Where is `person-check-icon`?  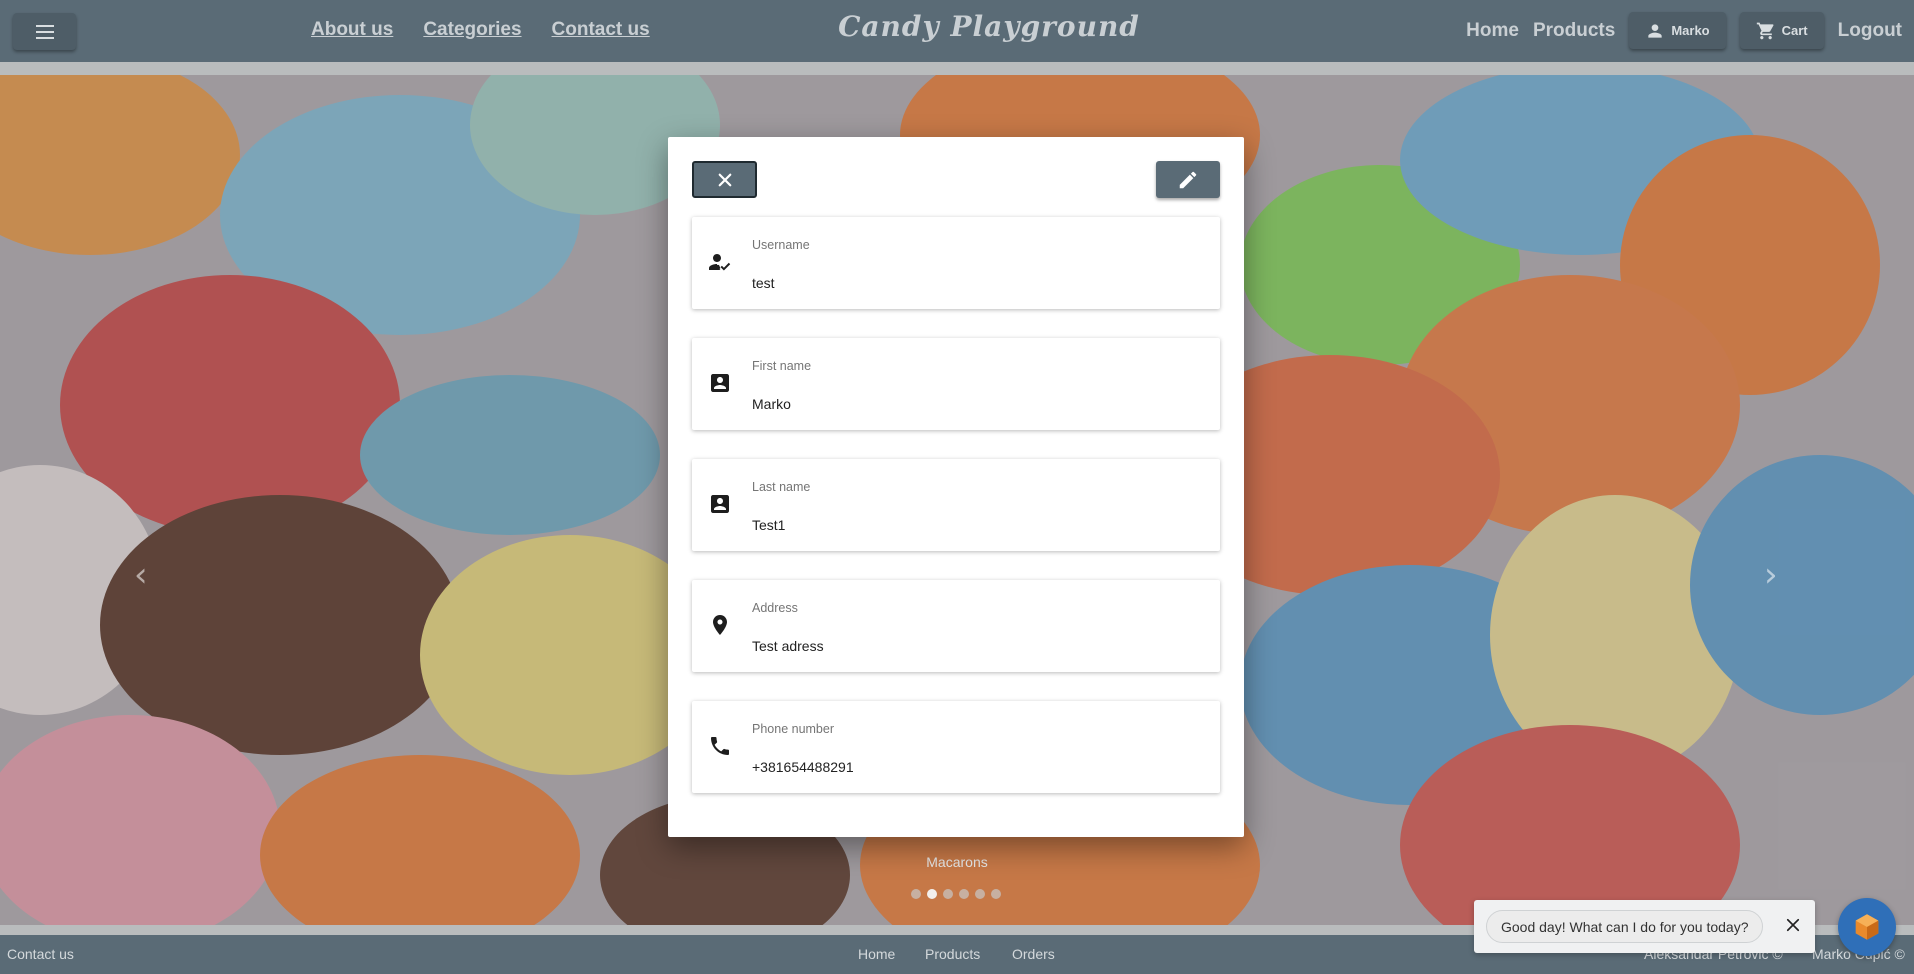 person-check-icon is located at coordinates (720, 262).